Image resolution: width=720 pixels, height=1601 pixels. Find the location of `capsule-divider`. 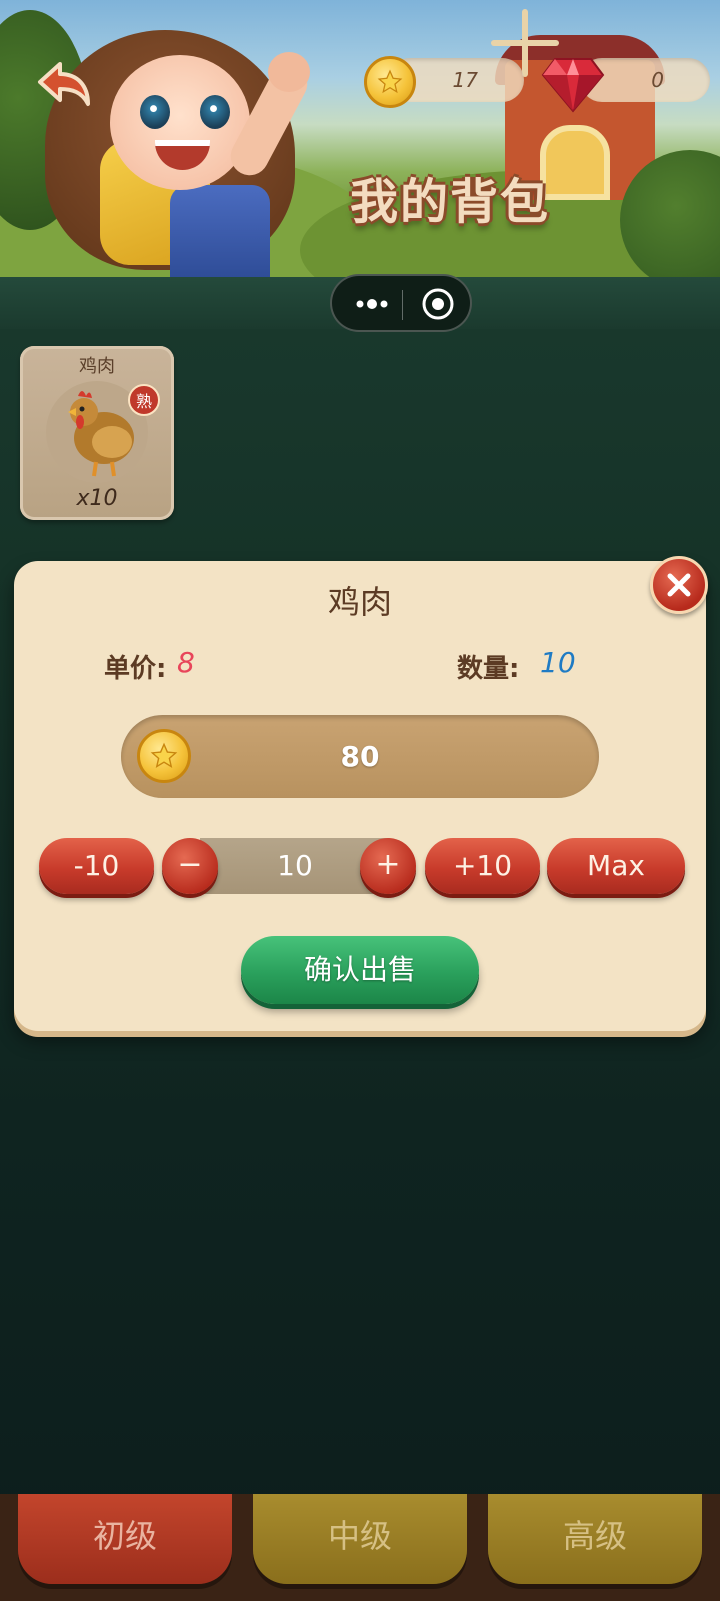

capsule-divider is located at coordinates (402, 305).